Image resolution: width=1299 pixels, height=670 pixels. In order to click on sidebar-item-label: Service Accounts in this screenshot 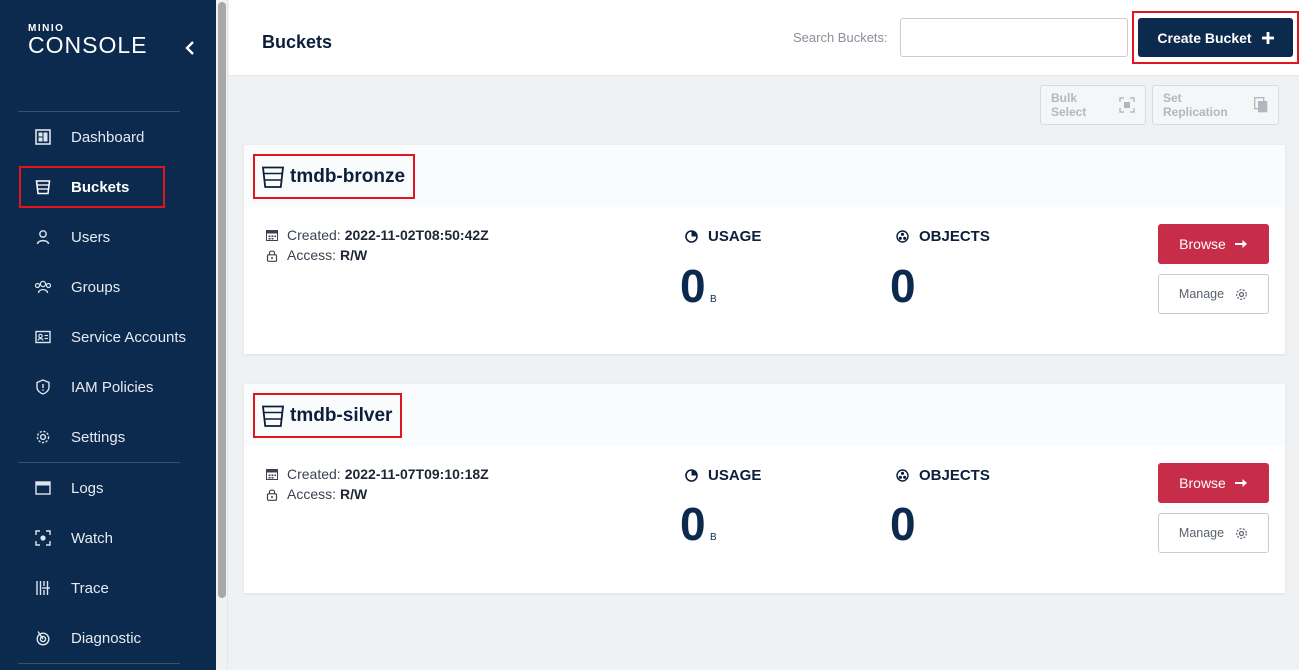, I will do `click(129, 337)`.